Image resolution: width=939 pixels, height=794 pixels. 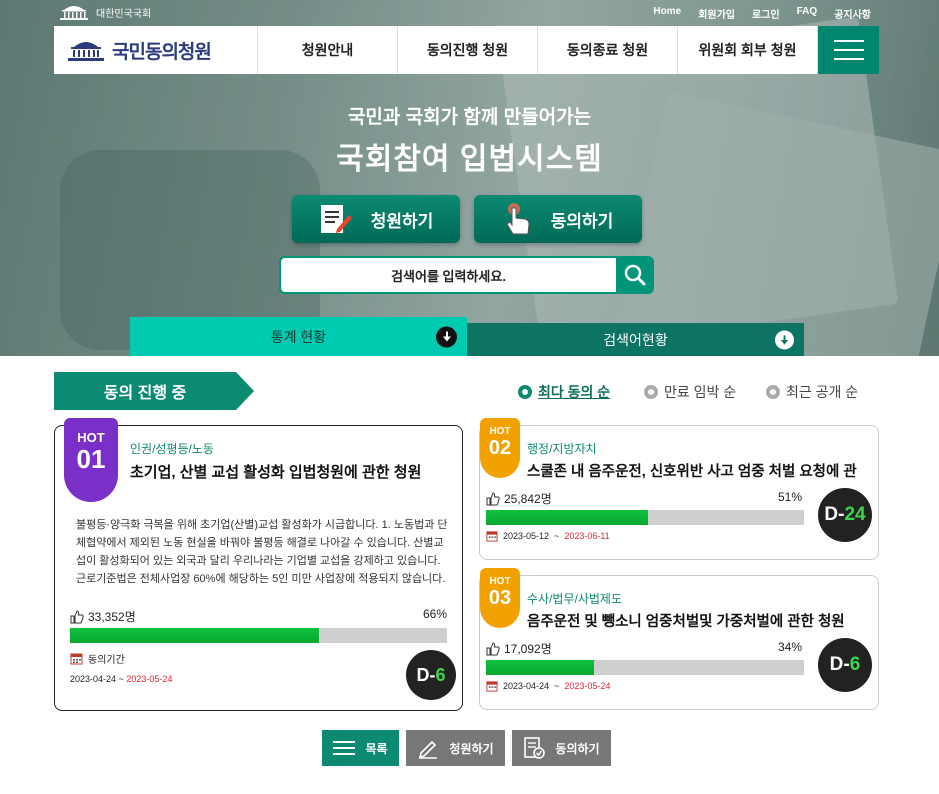 I want to click on agree-percent: 66%, so click(x=434, y=614).